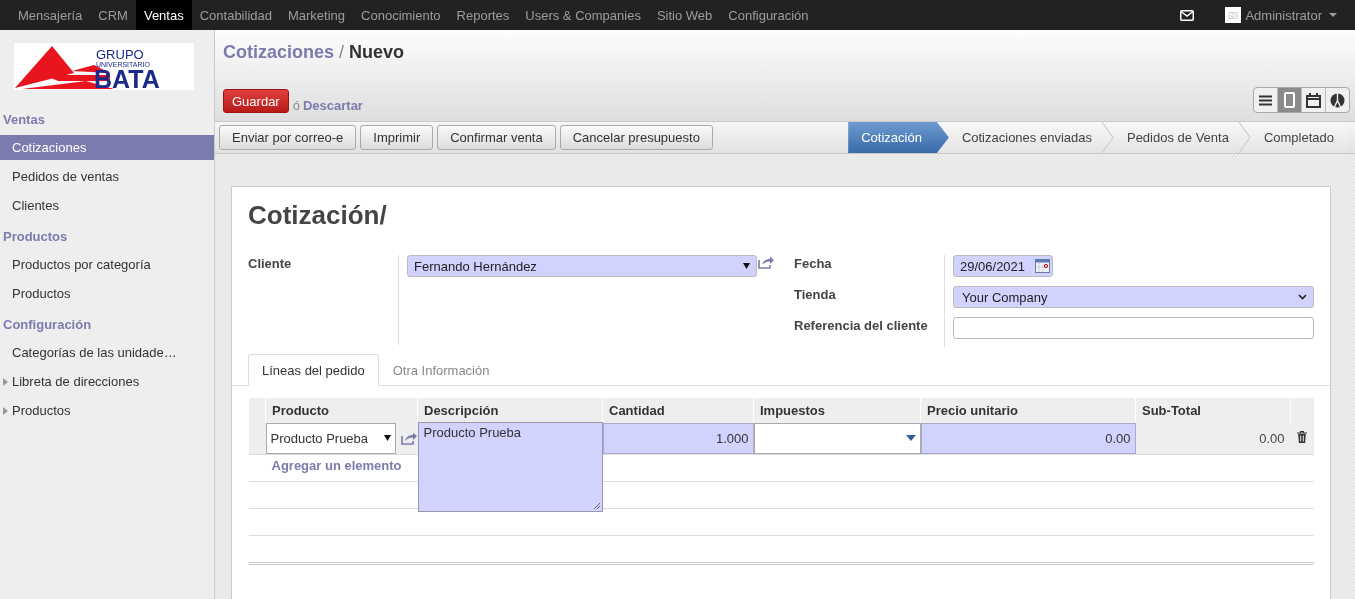 Image resolution: width=1355 pixels, height=599 pixels. I want to click on description-field: Producto Prueba, so click(510, 467).